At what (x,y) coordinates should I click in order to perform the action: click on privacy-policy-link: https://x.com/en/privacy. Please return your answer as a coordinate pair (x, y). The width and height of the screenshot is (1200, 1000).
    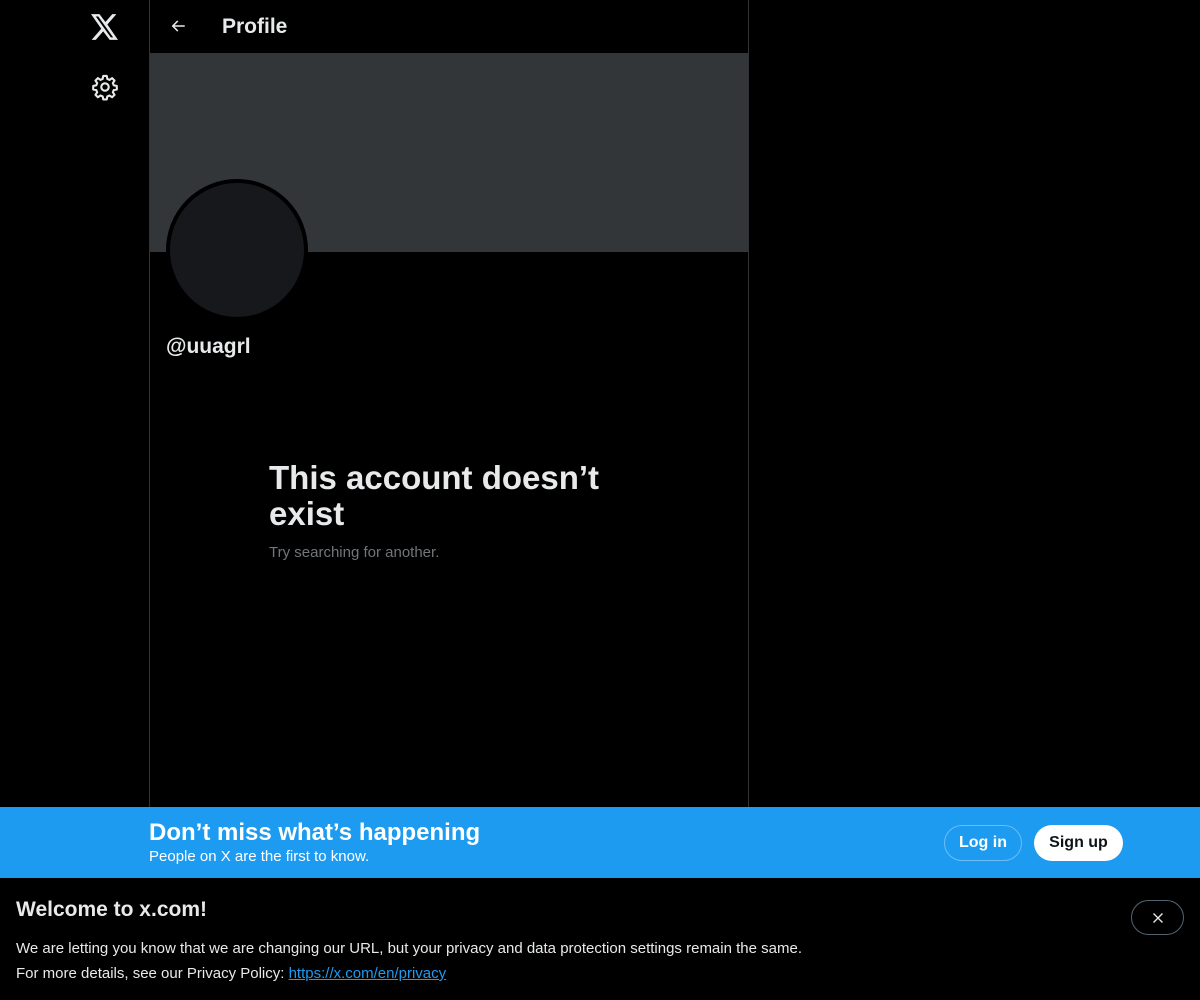
    Looking at the image, I should click on (368, 973).